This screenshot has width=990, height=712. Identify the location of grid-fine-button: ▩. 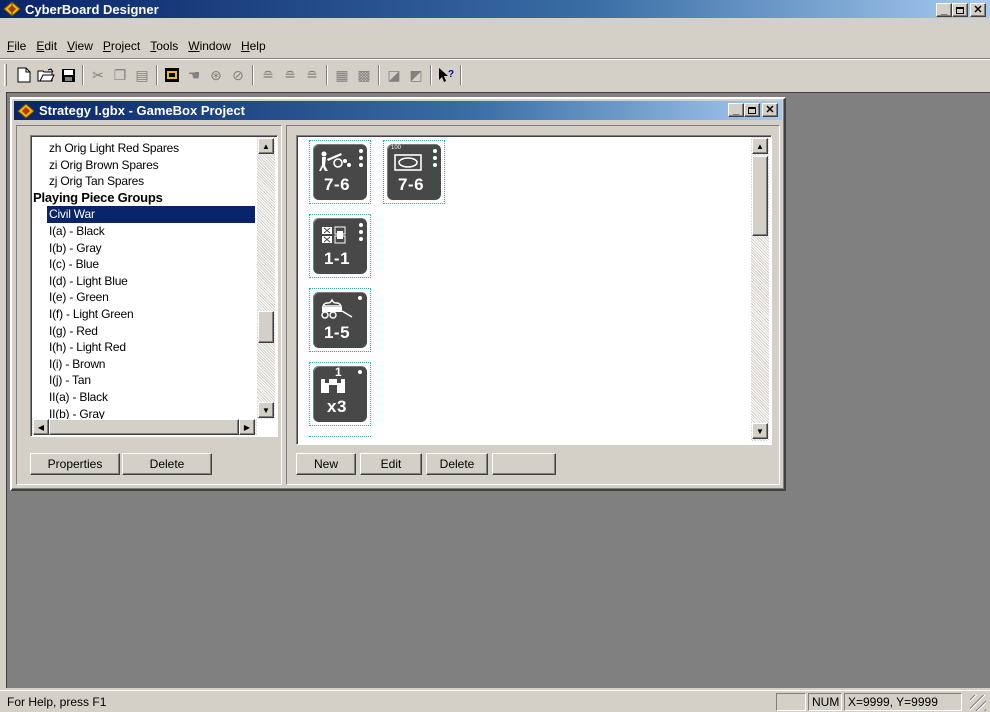
(364, 75).